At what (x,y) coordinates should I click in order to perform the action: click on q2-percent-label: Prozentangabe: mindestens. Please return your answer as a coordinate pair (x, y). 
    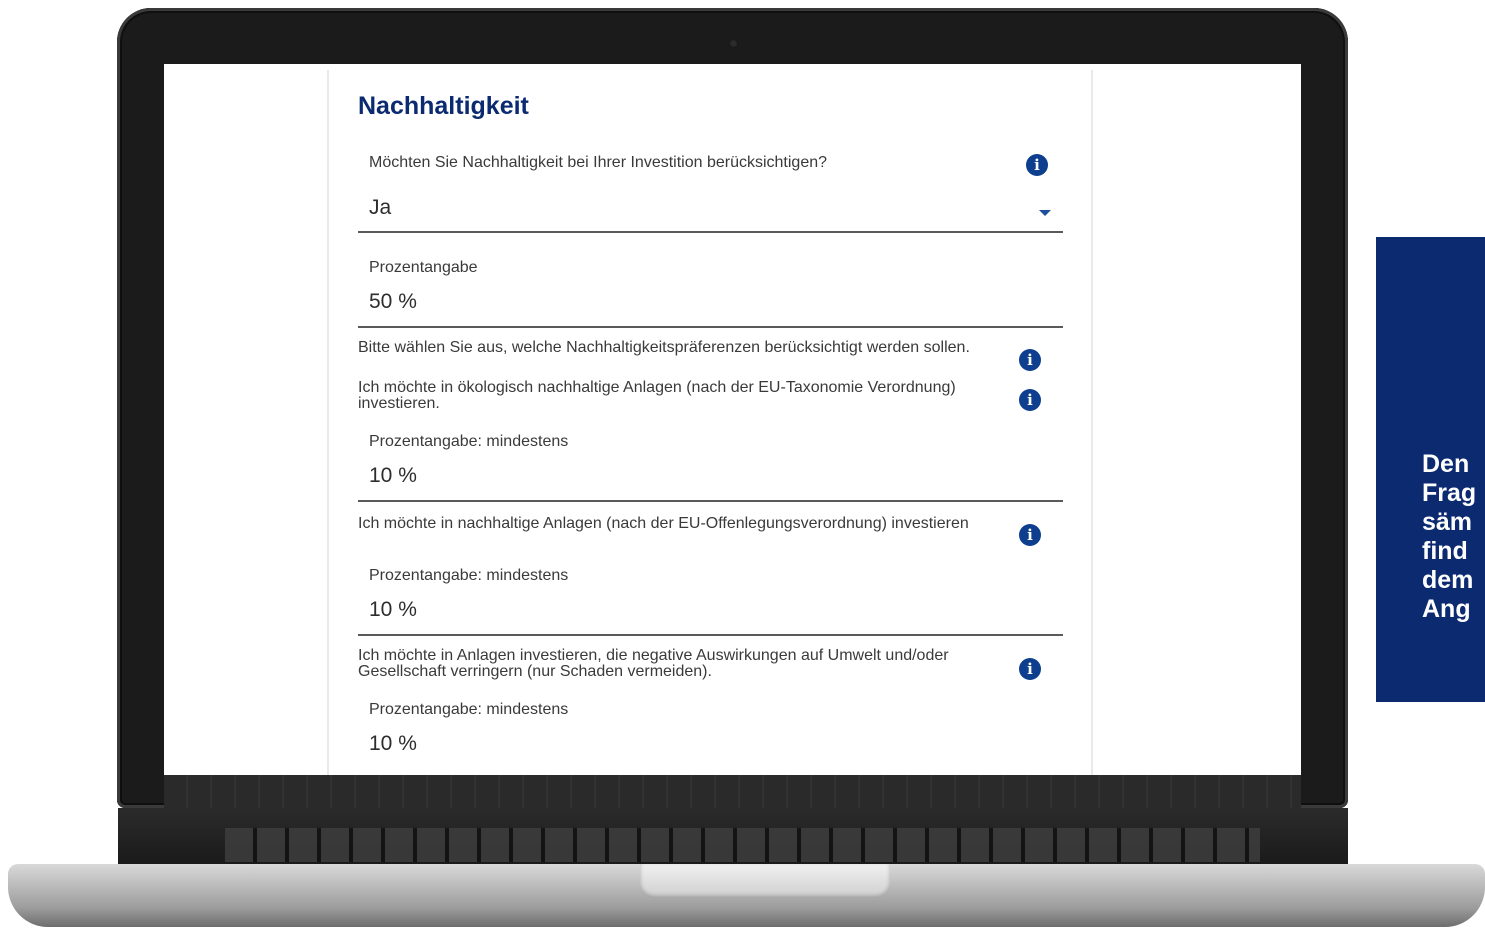
    Looking at the image, I should click on (469, 441).